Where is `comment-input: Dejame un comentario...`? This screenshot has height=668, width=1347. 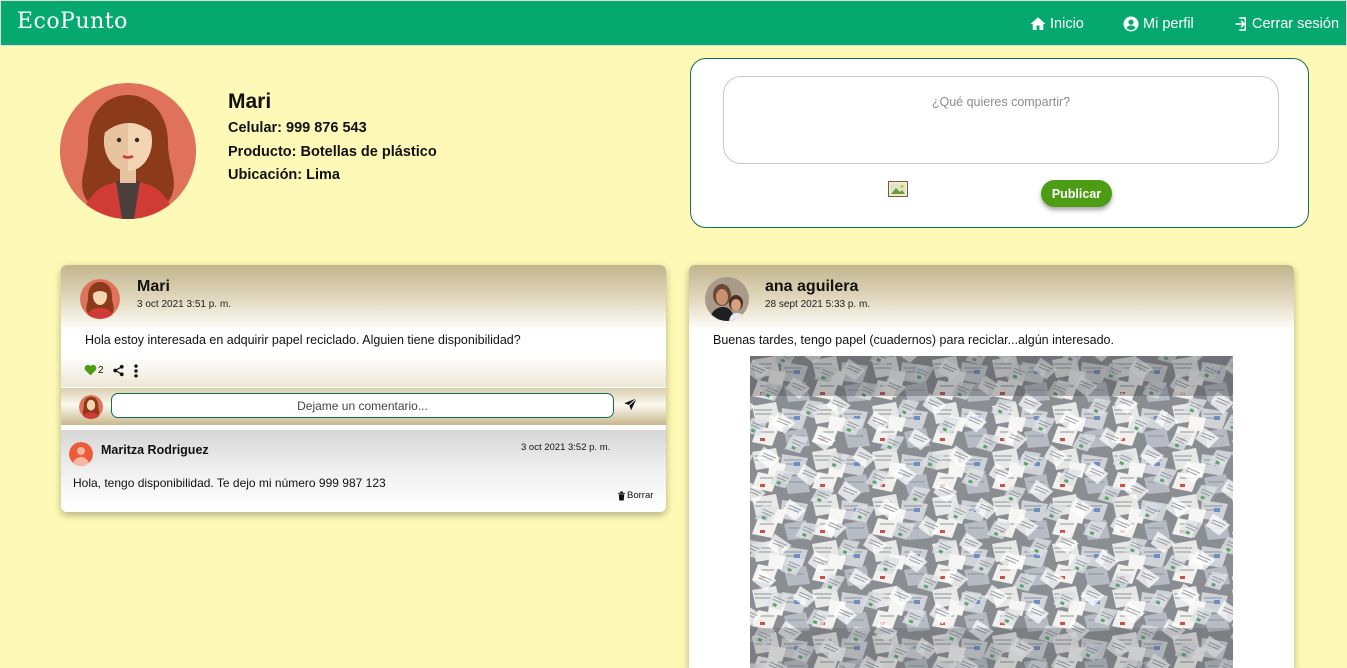 comment-input: Dejame un comentario... is located at coordinates (362, 405).